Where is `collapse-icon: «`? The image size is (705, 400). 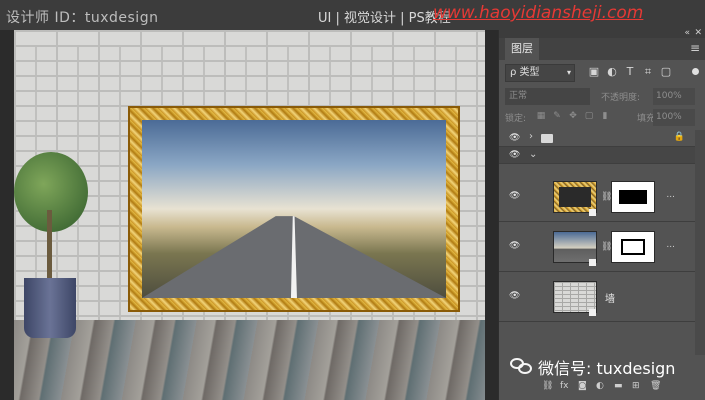
collapse-icon: « is located at coordinates (687, 33).